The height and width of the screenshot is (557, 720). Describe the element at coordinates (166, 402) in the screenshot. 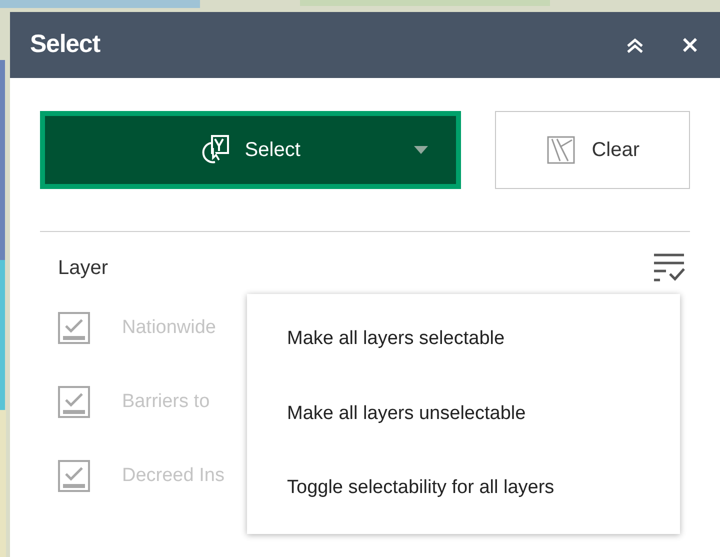

I see `layer-name: Barriers to` at that location.